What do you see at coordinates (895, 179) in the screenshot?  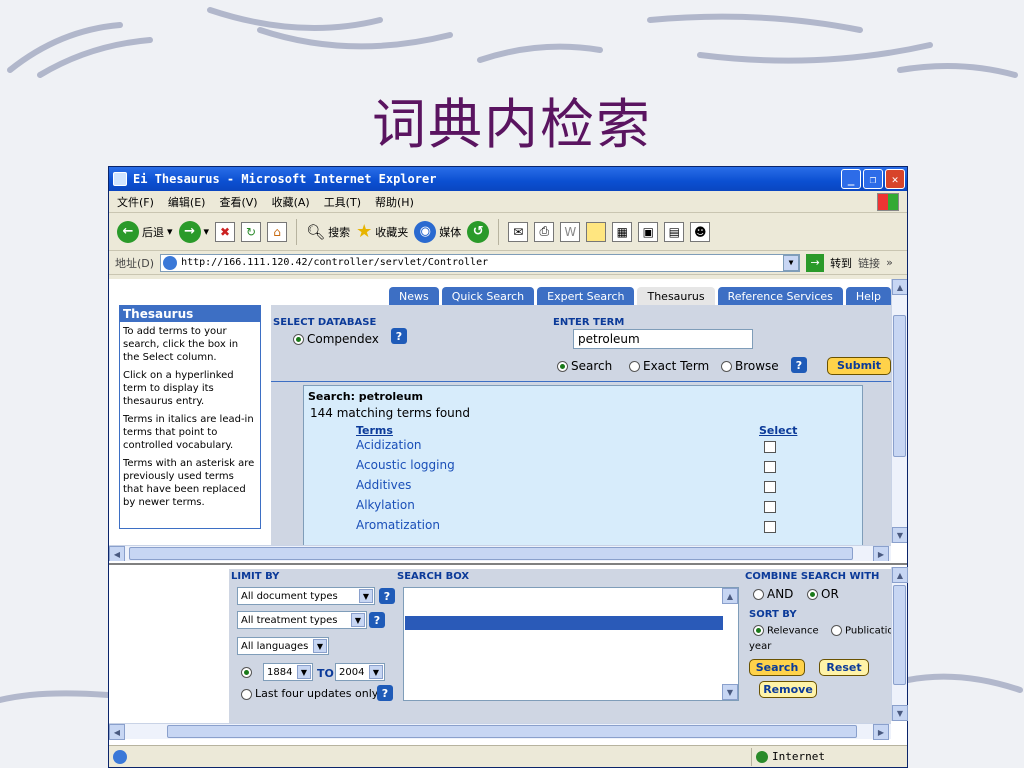 I see `close-button: ✕` at bounding box center [895, 179].